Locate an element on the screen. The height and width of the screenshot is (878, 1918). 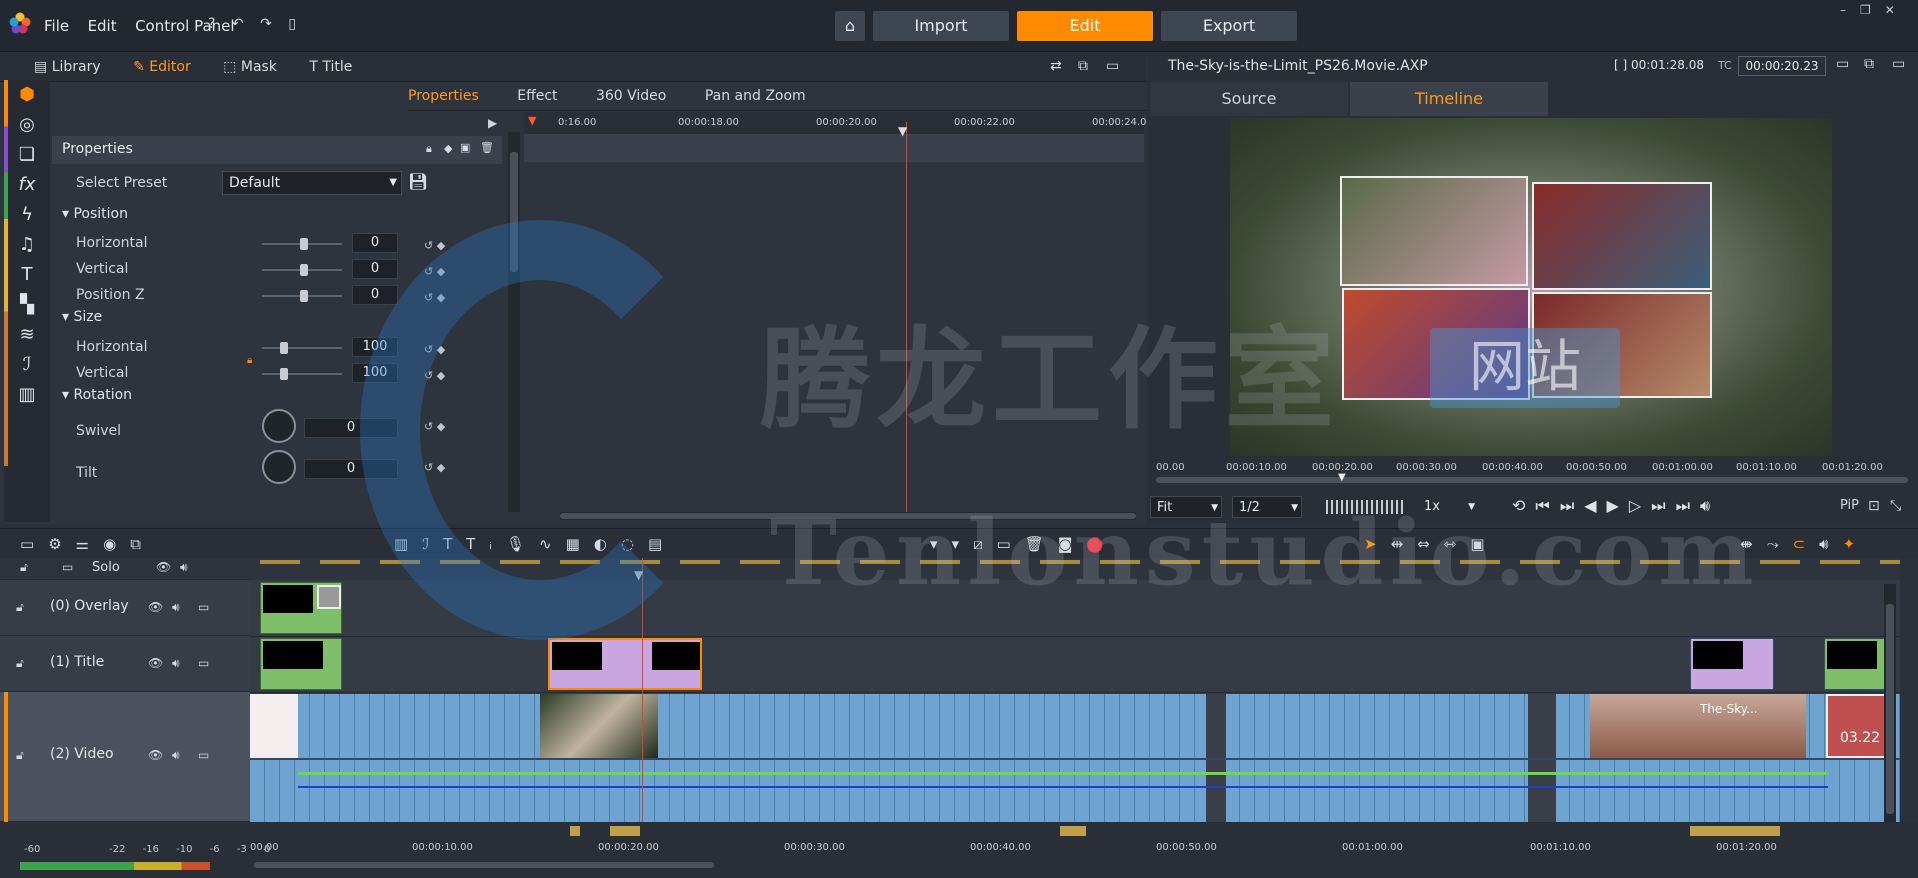
resize-icon: ⤡ is located at coordinates (1895, 506).